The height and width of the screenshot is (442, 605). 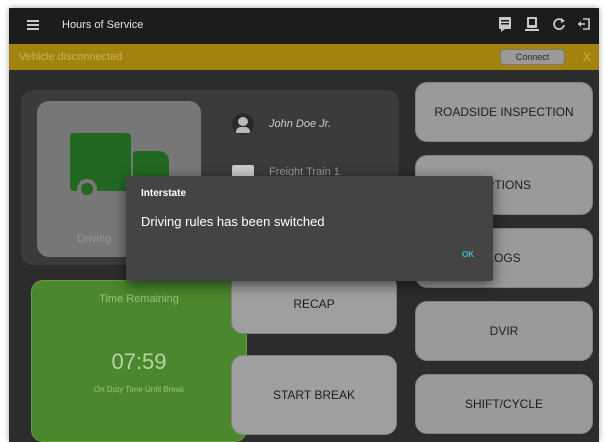 I want to click on dialog-message: Driving rules has been switched, so click(x=233, y=221).